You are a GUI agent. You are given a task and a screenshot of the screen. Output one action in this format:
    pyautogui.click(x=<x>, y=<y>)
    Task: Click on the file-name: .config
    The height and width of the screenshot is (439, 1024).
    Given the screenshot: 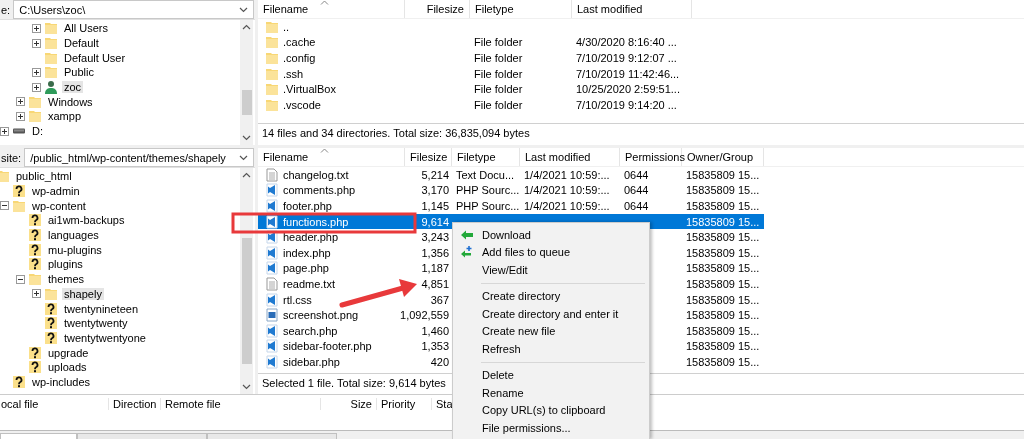 What is the action you would take?
    pyautogui.click(x=299, y=58)
    